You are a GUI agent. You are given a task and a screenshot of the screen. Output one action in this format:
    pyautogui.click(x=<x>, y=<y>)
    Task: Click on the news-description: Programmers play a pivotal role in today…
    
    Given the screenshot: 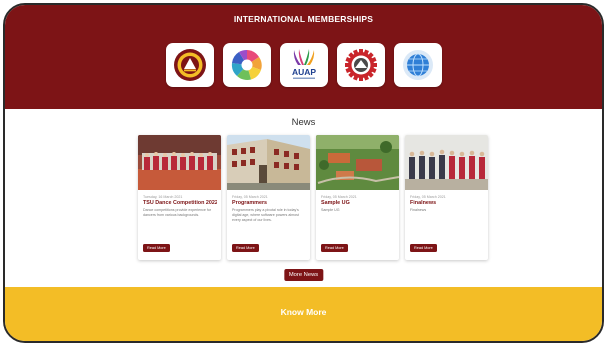 What is the action you would take?
    pyautogui.click(x=265, y=215)
    